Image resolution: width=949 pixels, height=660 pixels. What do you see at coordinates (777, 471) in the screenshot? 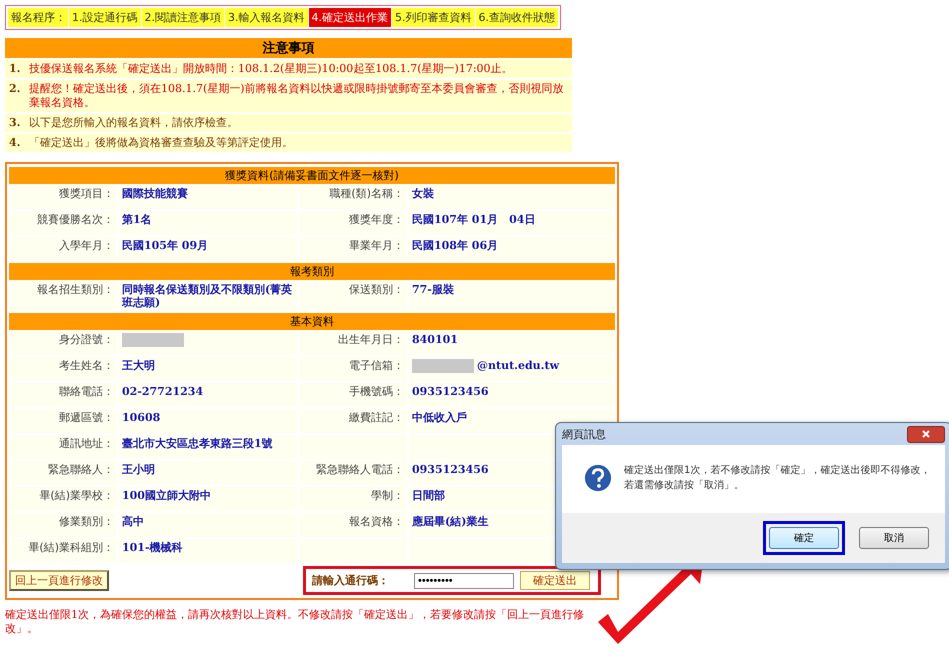
I see `dialog-message: 確定送出僅限1次，若不修改請按「確定」，確定送出後即不得修改，` at bounding box center [777, 471].